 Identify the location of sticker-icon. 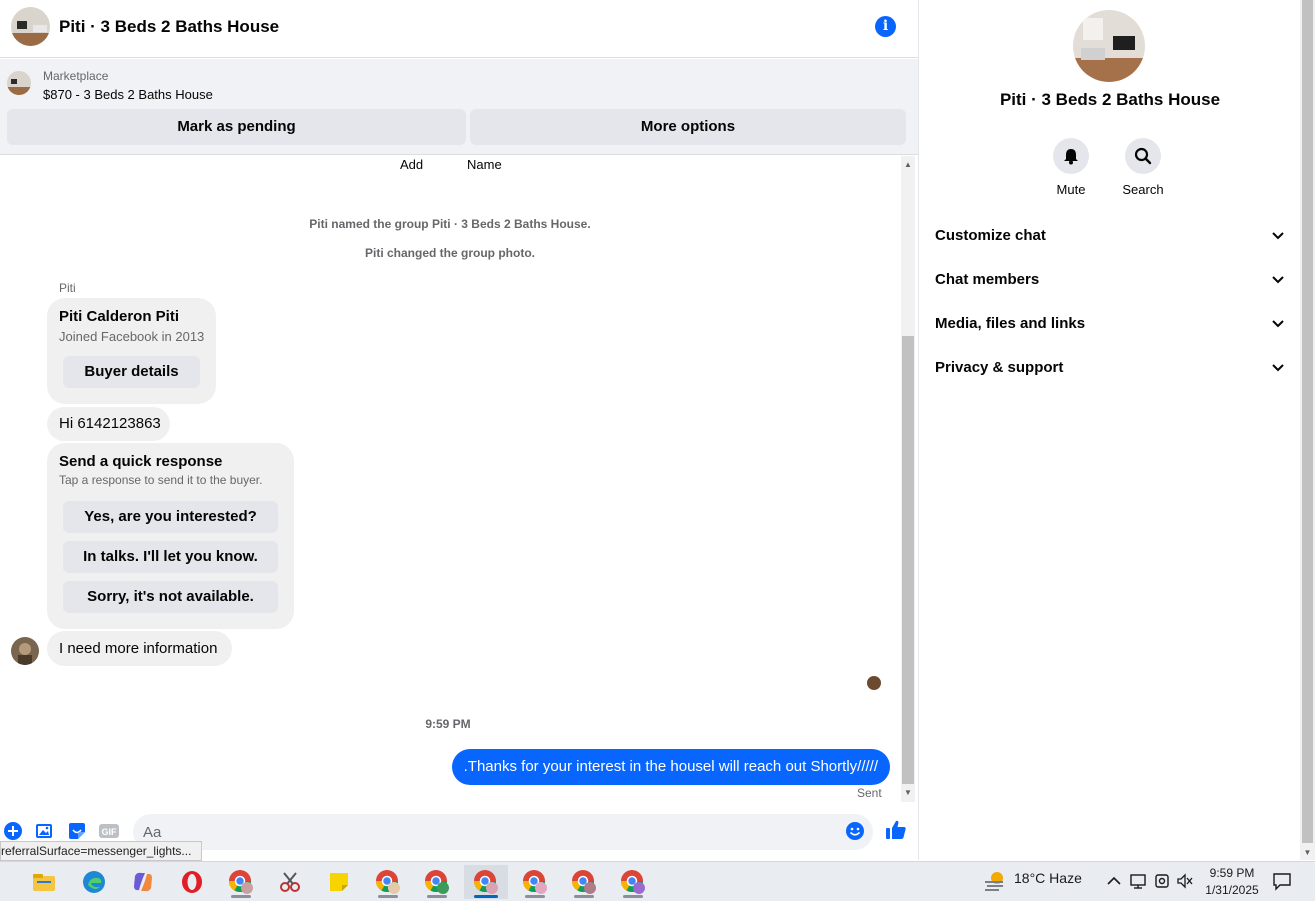
(77, 831).